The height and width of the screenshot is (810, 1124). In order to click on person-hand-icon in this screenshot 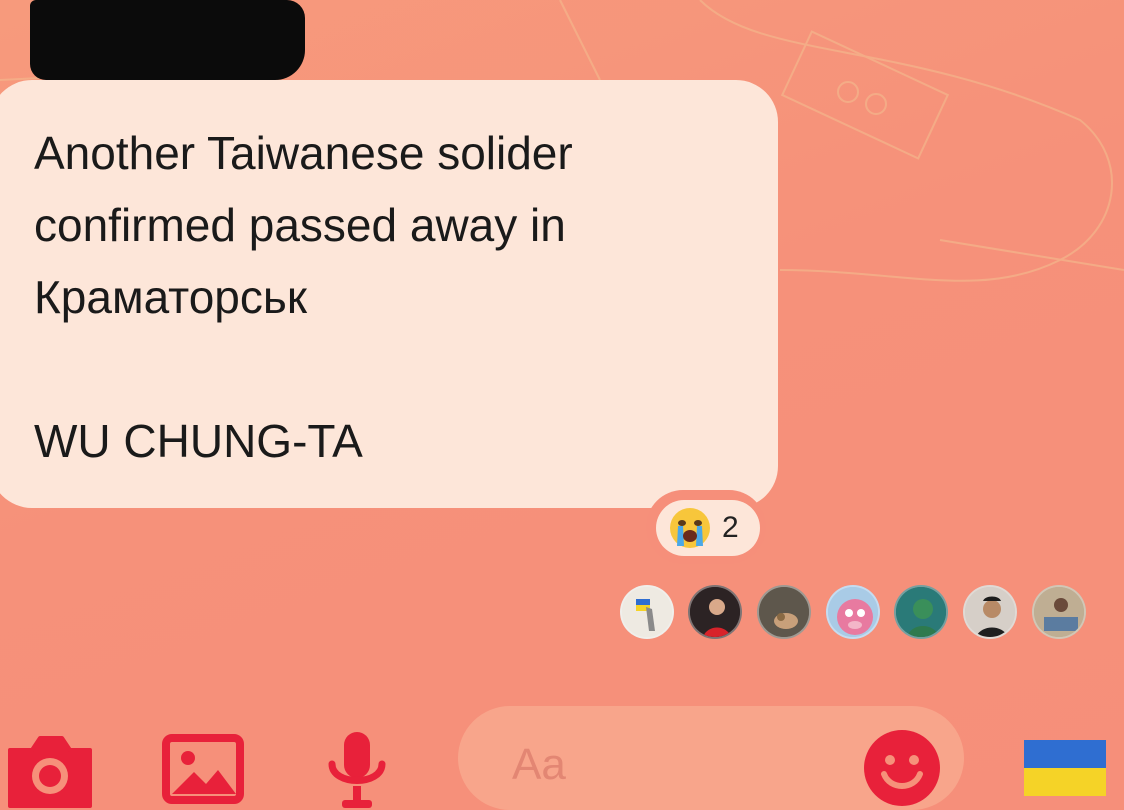, I will do `click(784, 612)`.